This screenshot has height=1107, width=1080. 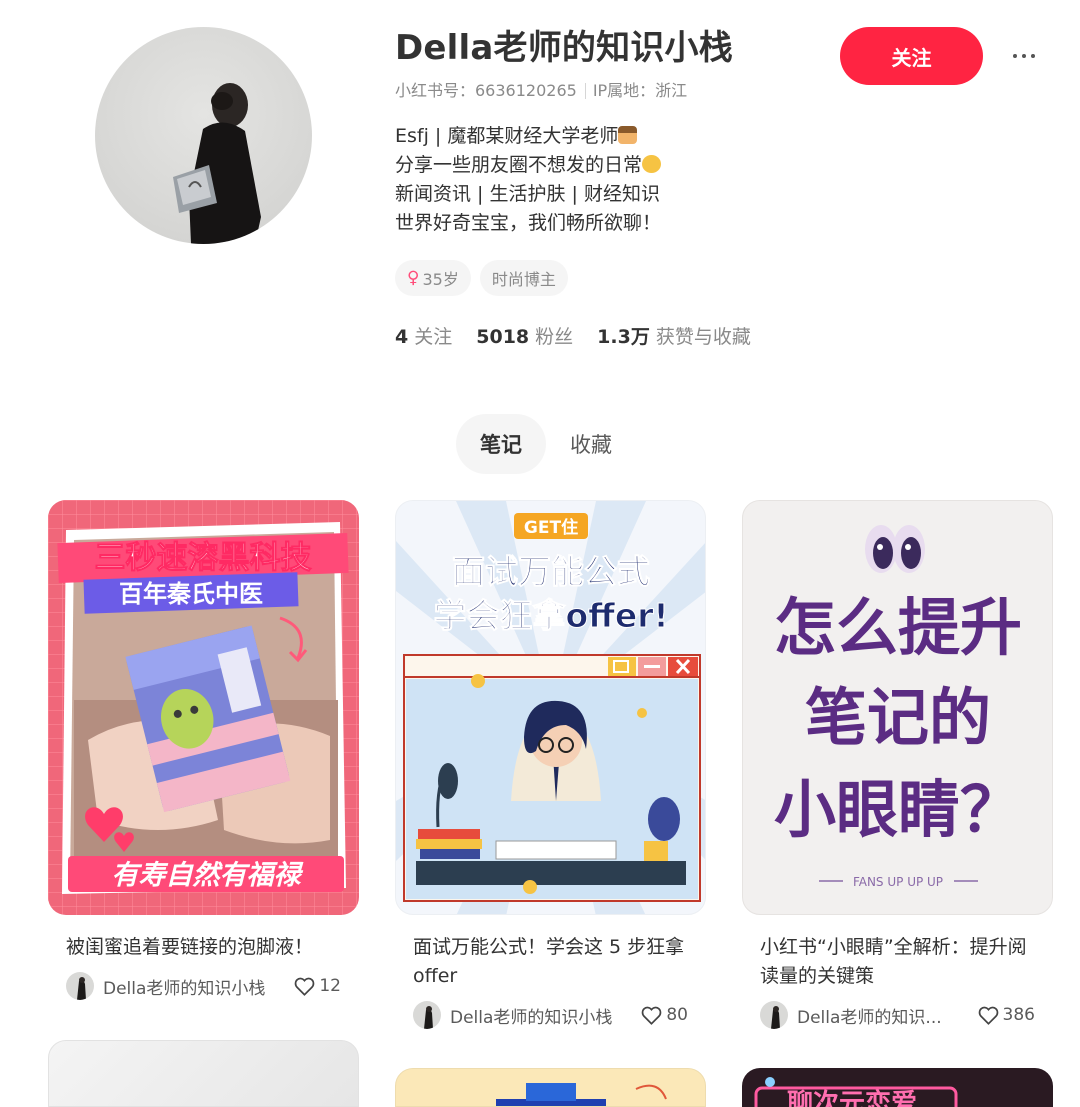 I want to click on stat-number: 5018, so click(x=503, y=337).